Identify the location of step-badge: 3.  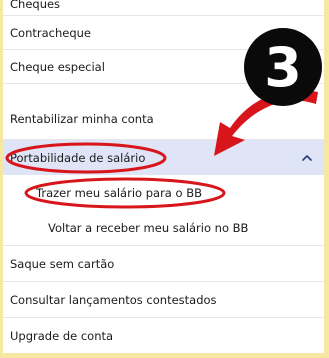
(283, 67).